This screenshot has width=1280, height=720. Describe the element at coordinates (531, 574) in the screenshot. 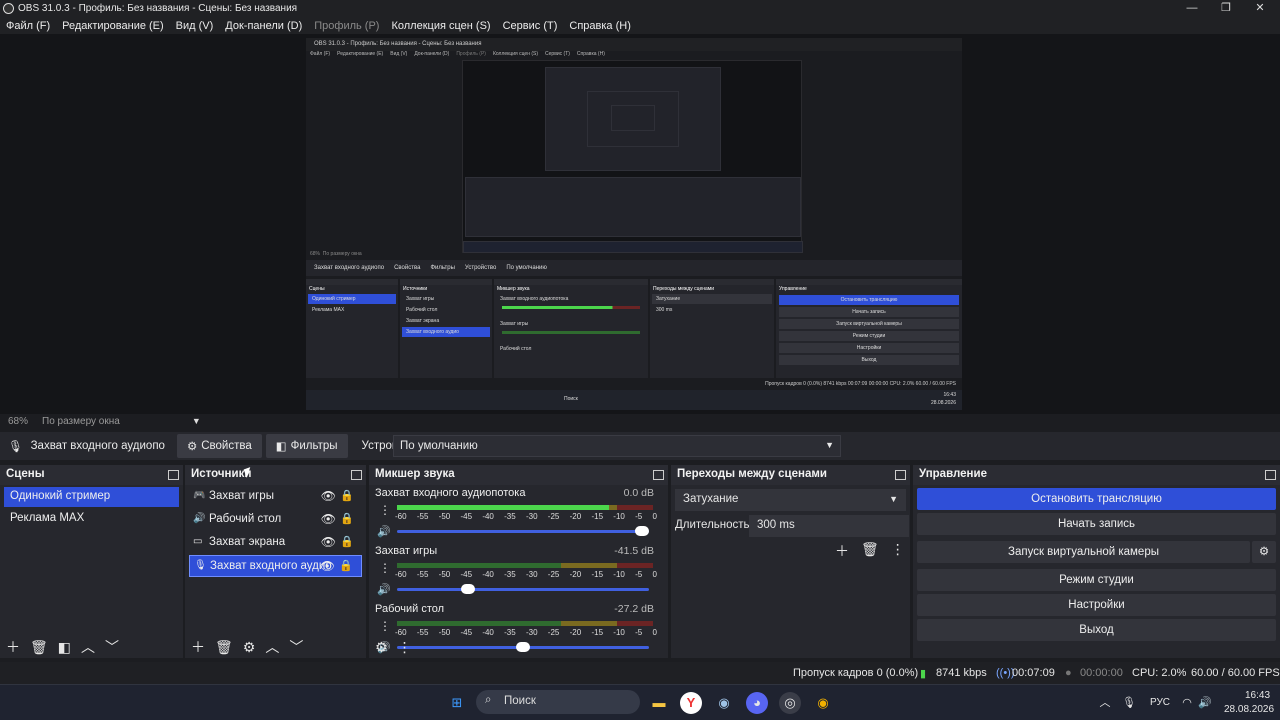

I see `tick-label: -30` at that location.